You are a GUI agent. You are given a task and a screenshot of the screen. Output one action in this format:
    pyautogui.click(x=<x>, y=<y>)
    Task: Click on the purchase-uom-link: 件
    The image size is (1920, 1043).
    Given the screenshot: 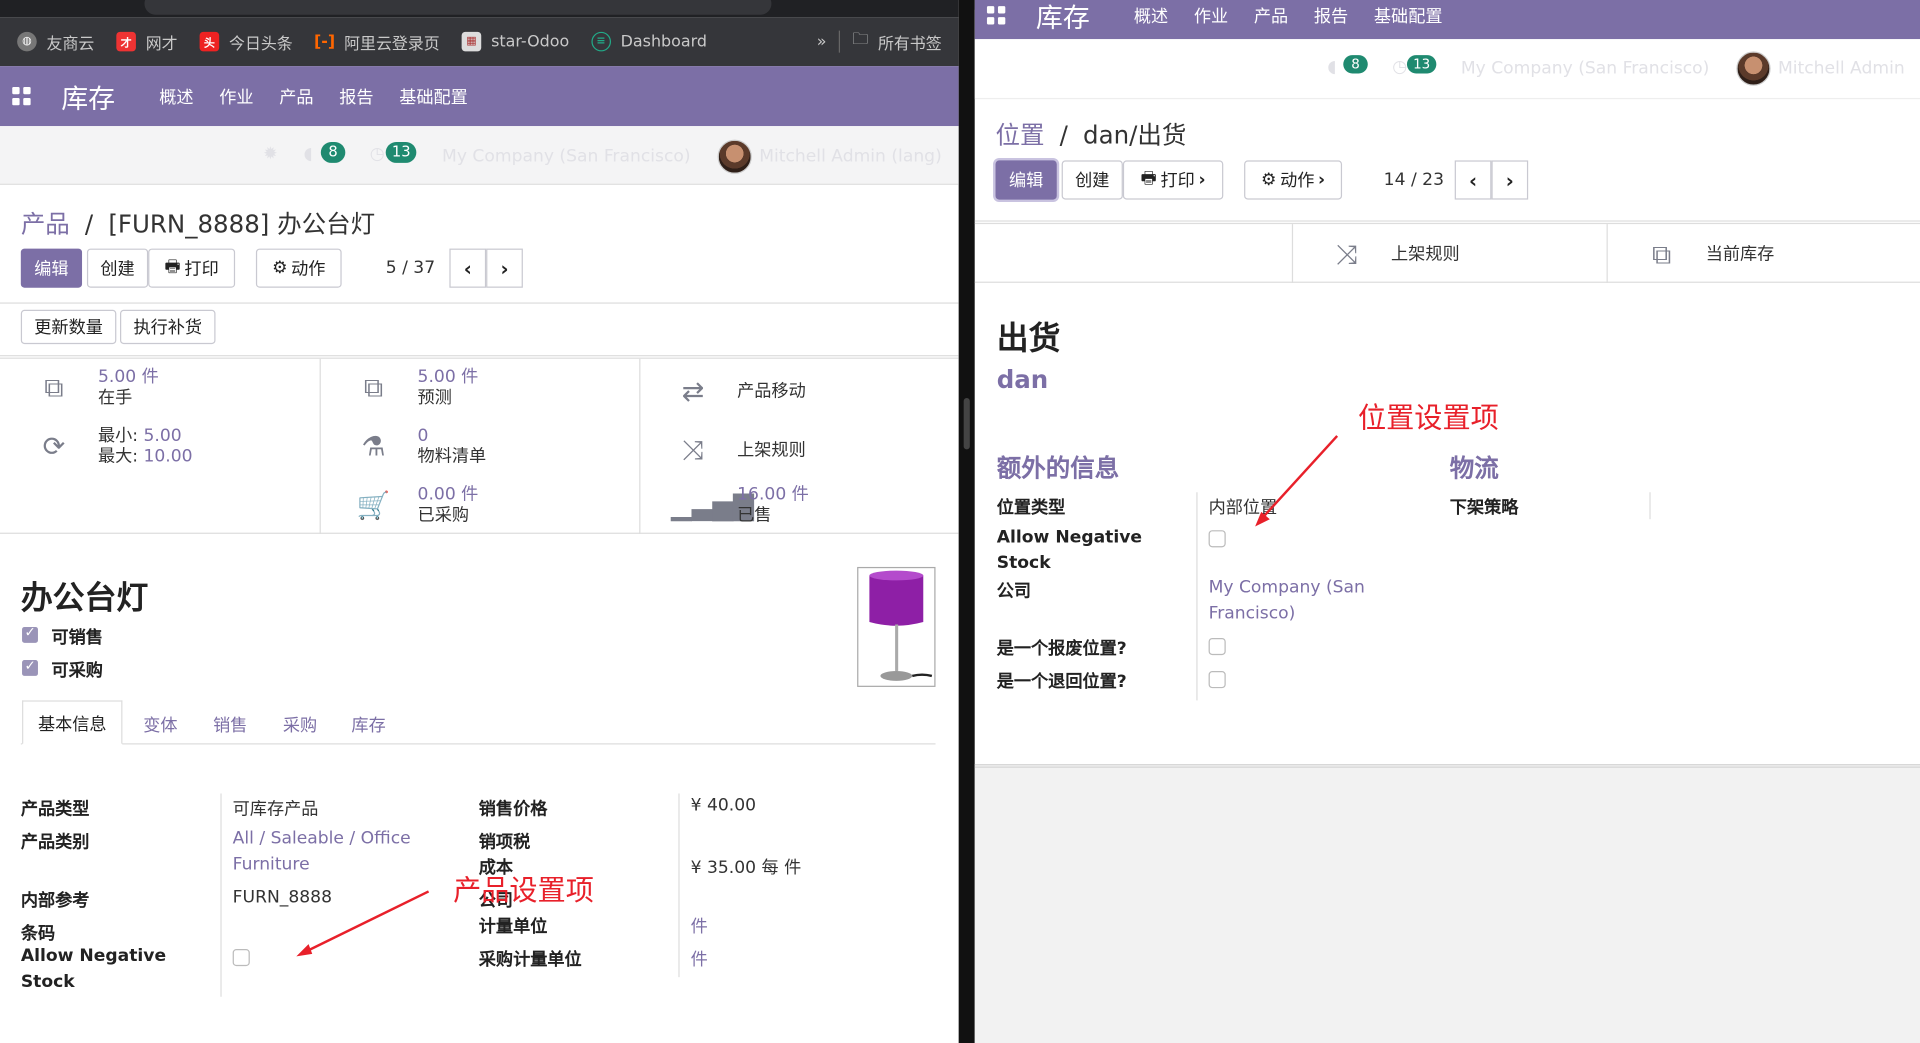 What is the action you would take?
    pyautogui.click(x=699, y=959)
    